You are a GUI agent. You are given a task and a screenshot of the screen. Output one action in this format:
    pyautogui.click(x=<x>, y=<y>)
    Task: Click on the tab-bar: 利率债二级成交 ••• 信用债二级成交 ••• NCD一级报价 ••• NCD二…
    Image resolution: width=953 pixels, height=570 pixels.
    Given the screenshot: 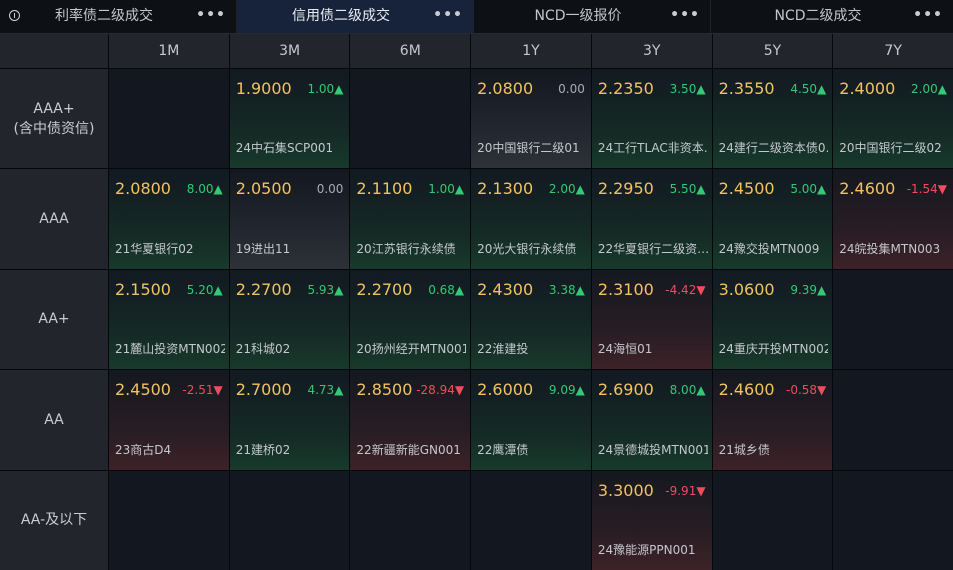 What is the action you would take?
    pyautogui.click(x=476, y=17)
    